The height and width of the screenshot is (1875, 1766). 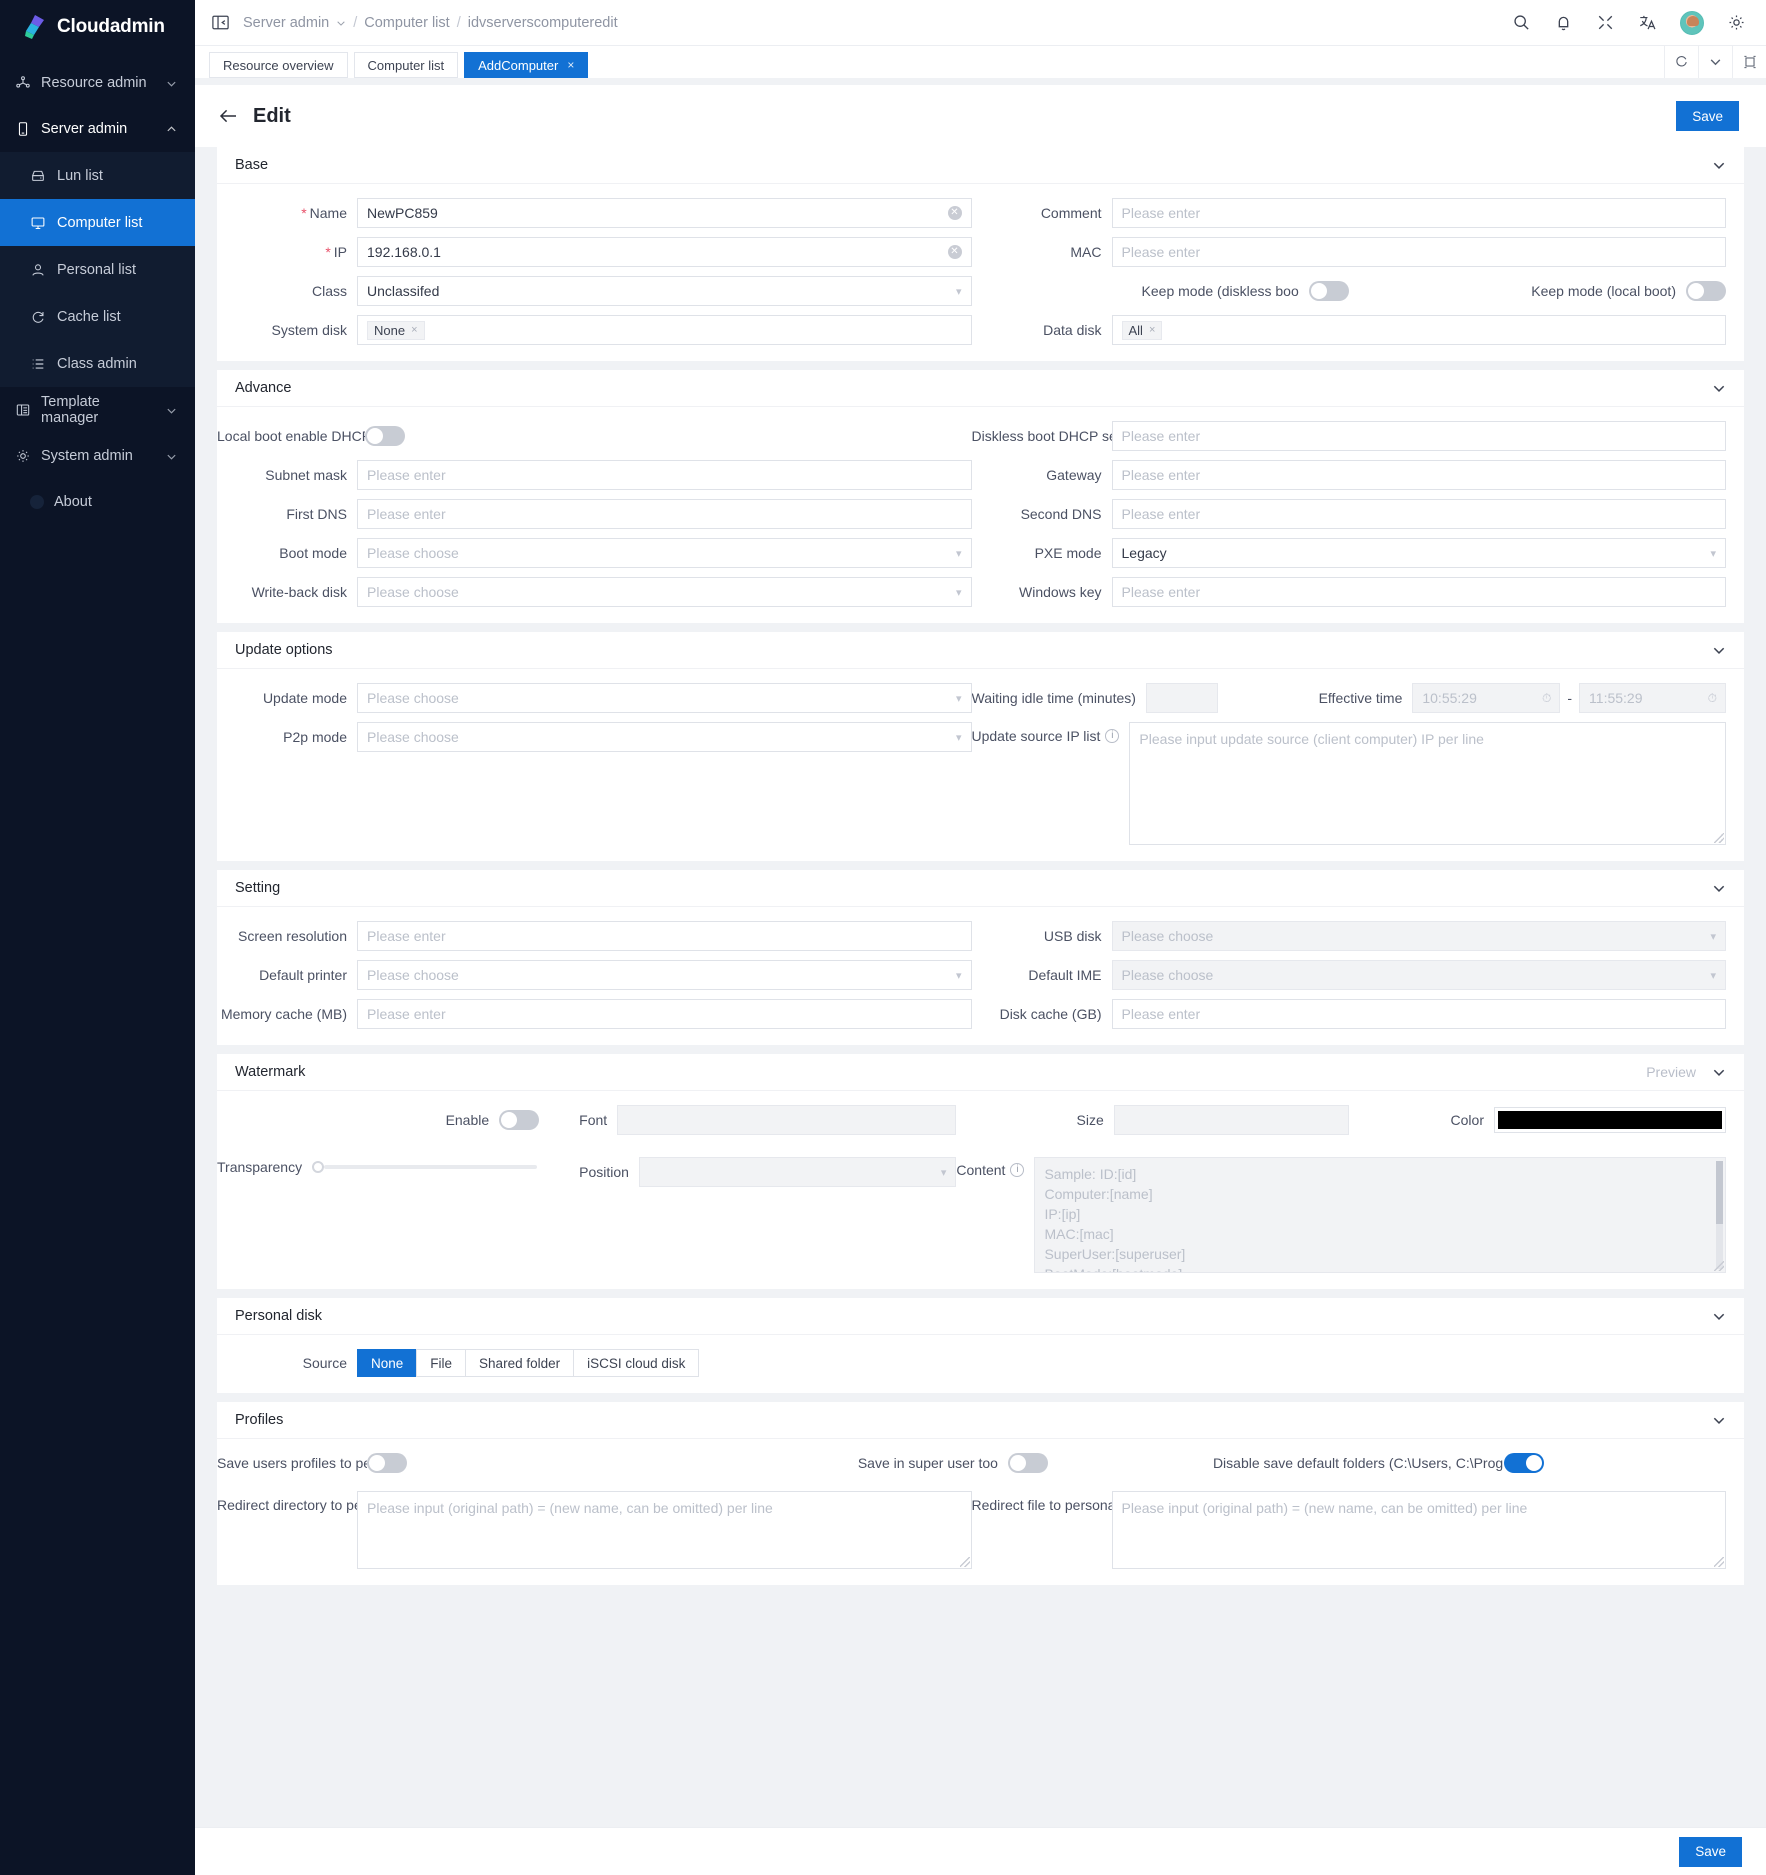 I want to click on sidebar-item-class-admin: Class admin, so click(x=97, y=363).